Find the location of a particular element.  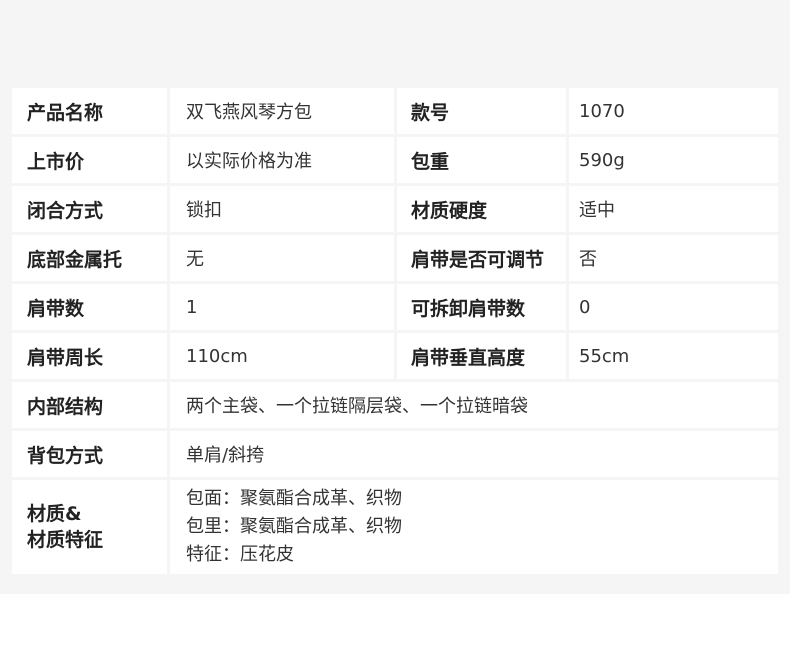

table-row-carry-style: 背包方式 单肩/斜挎 is located at coordinates (395, 454).